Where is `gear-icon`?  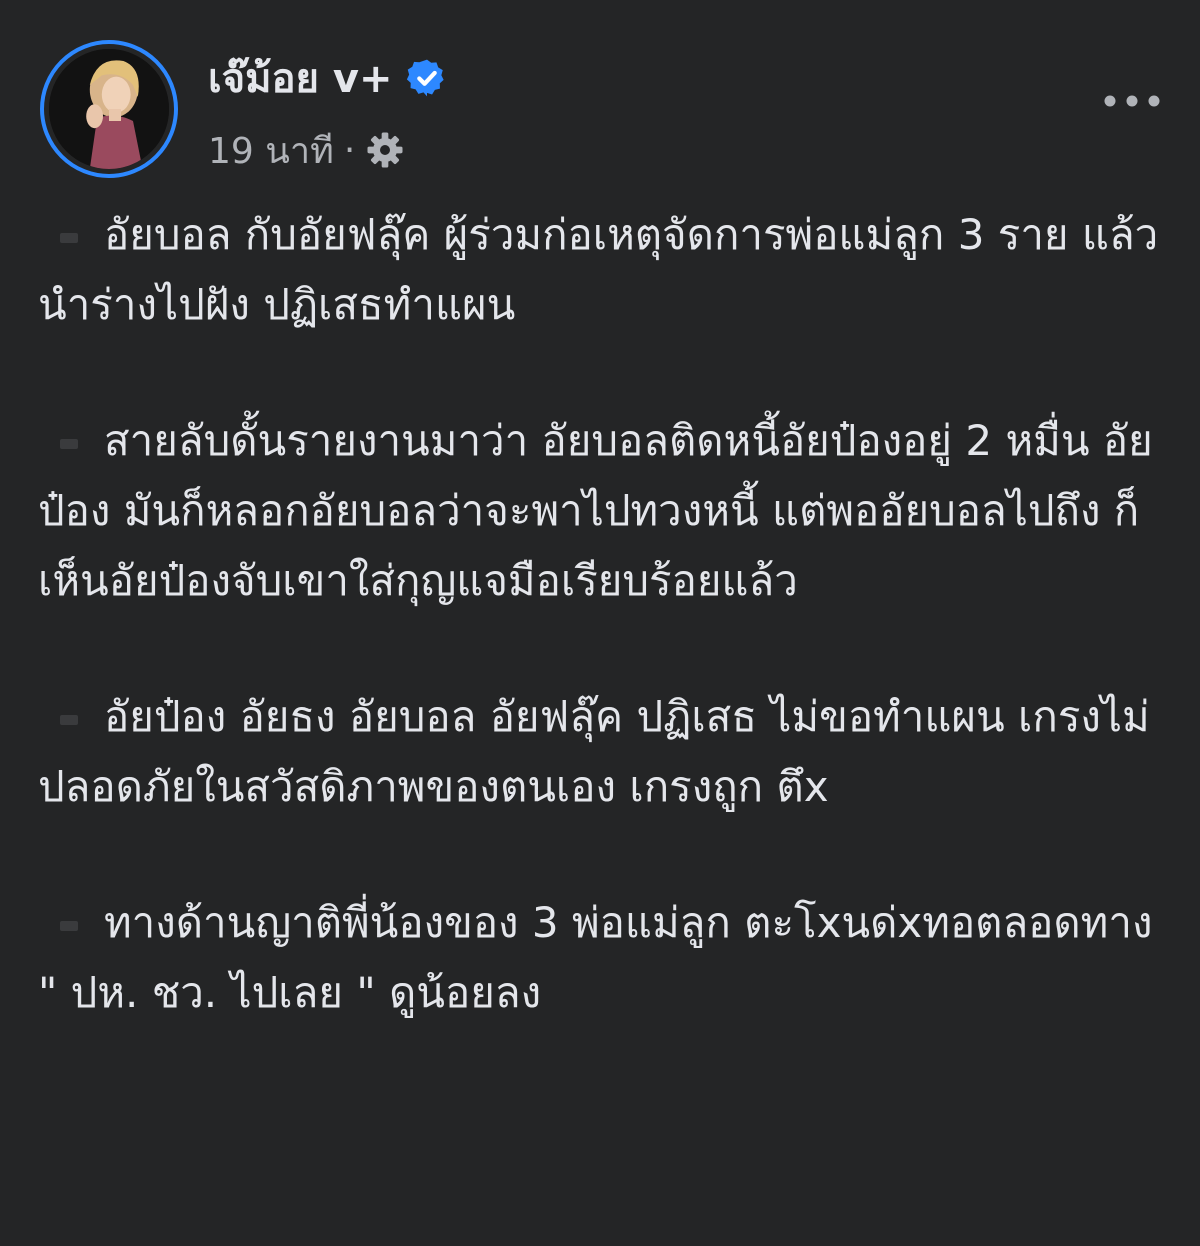
gear-icon is located at coordinates (385, 150).